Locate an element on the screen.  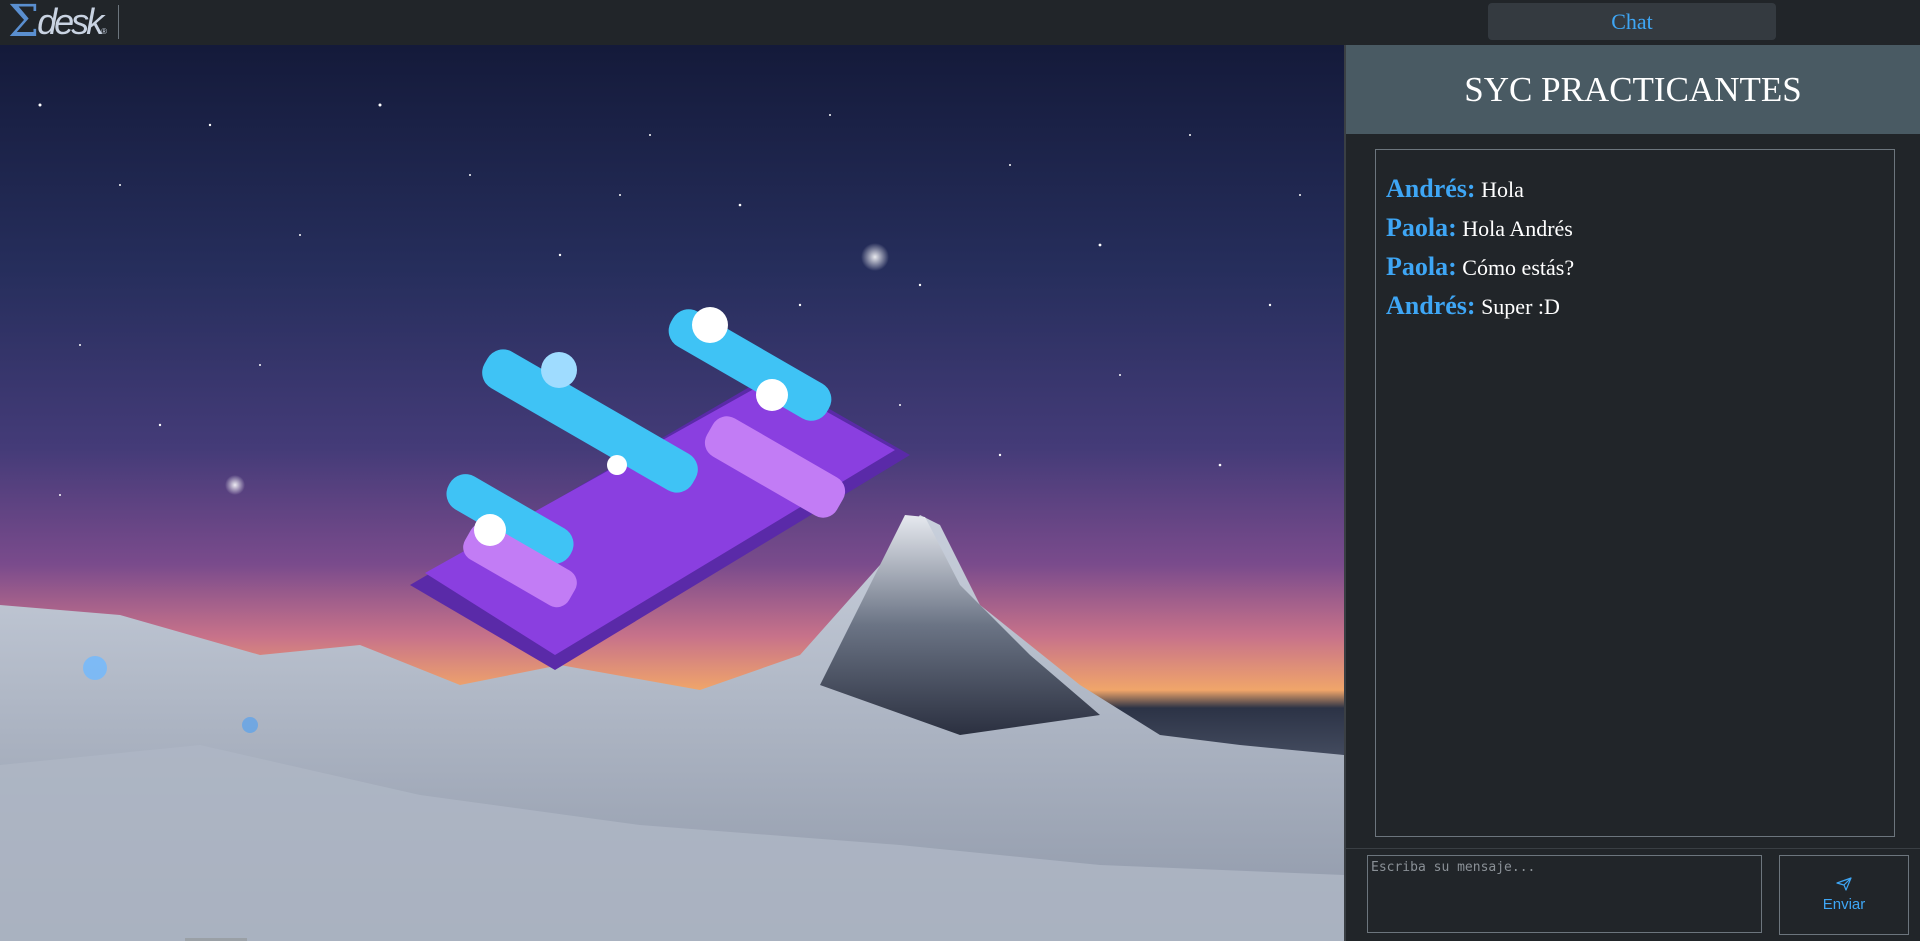
logo-sigma: Σ is located at coordinates (24, 23).